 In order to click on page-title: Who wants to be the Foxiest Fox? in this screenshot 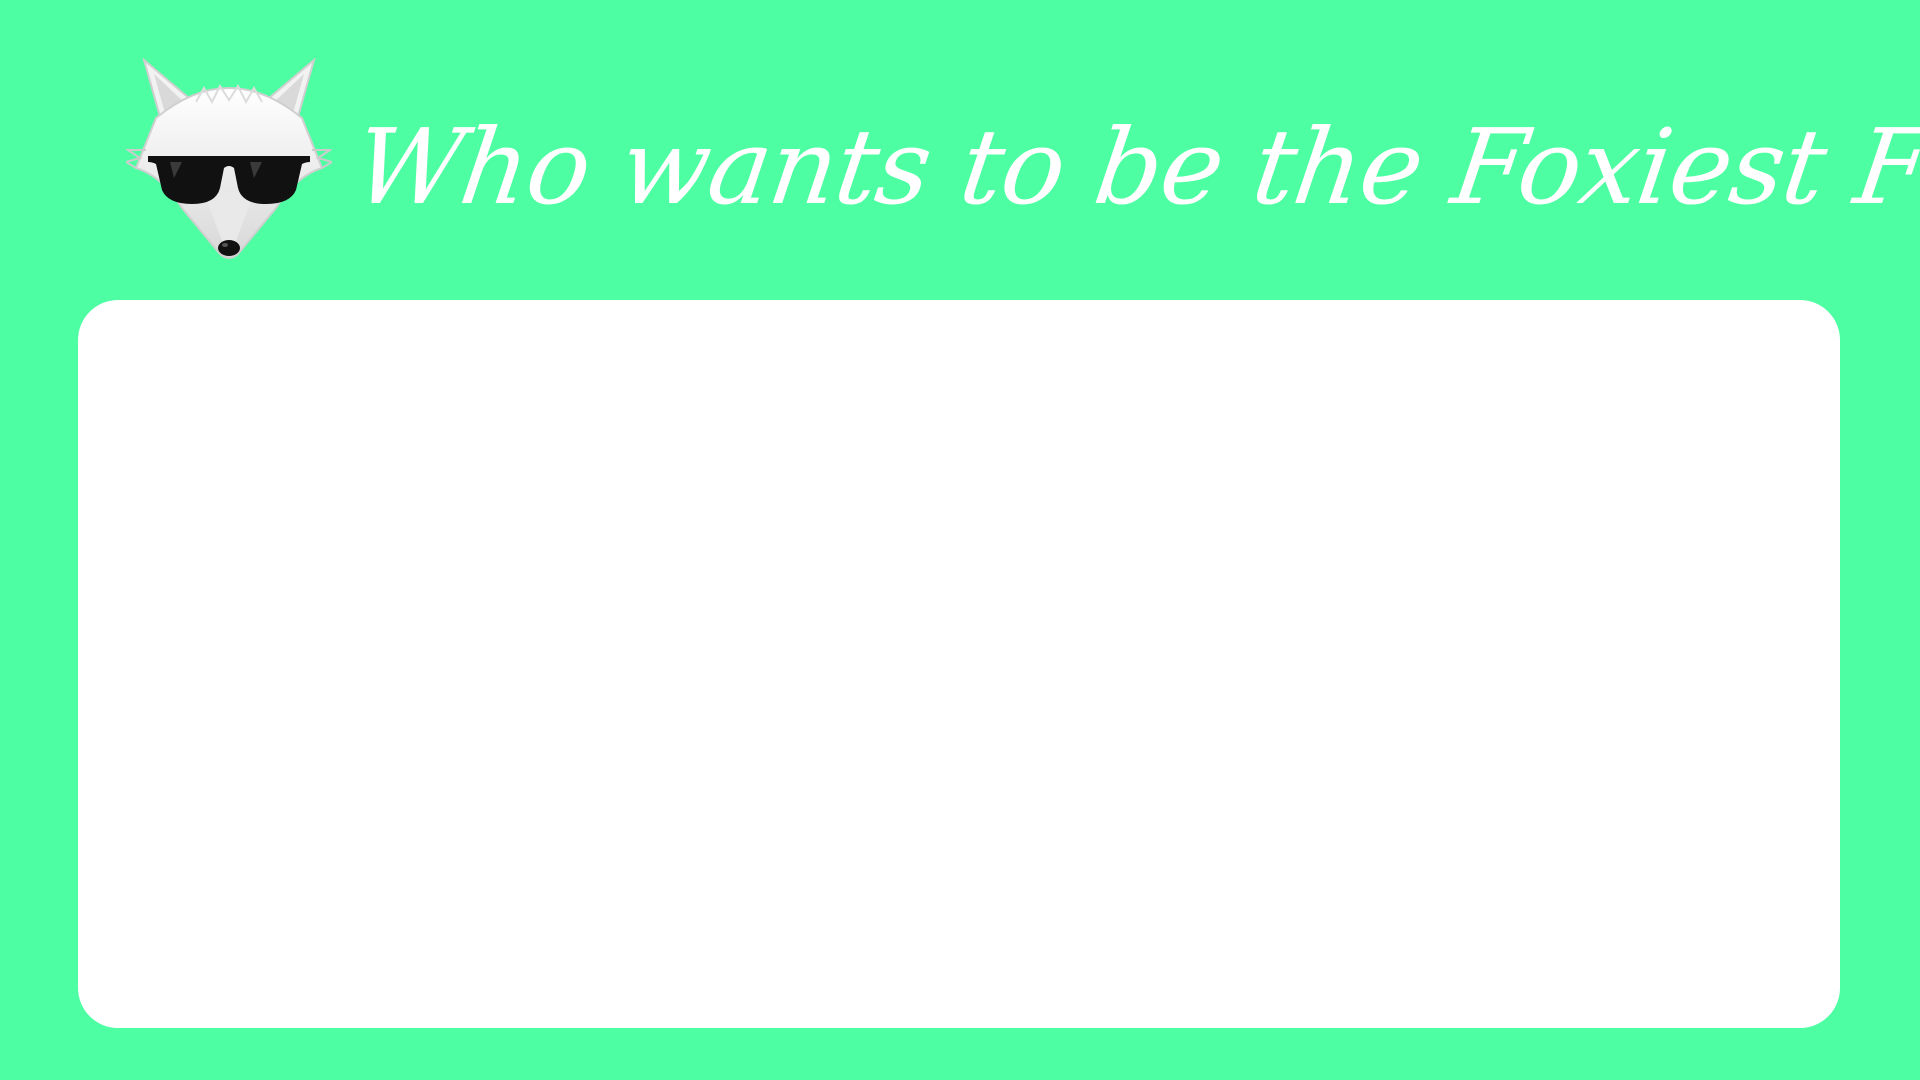, I will do `click(1133, 167)`.